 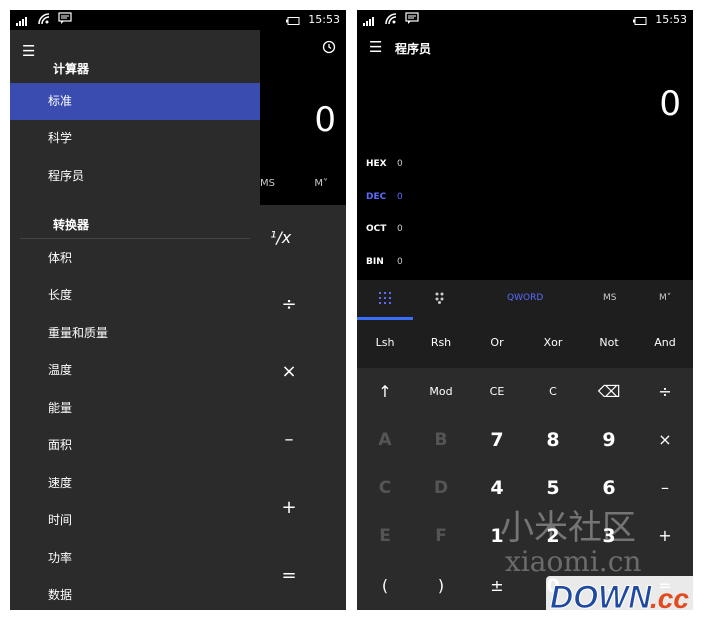 I want to click on base-label: HEX, so click(x=376, y=164).